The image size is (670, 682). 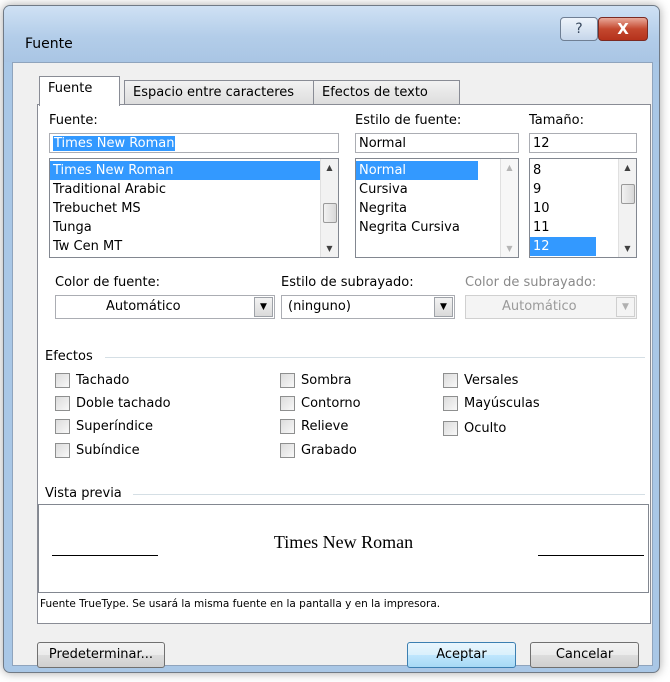 What do you see at coordinates (509, 208) in the screenshot?
I see `style-list-scrollbar: ▲ ▼` at bounding box center [509, 208].